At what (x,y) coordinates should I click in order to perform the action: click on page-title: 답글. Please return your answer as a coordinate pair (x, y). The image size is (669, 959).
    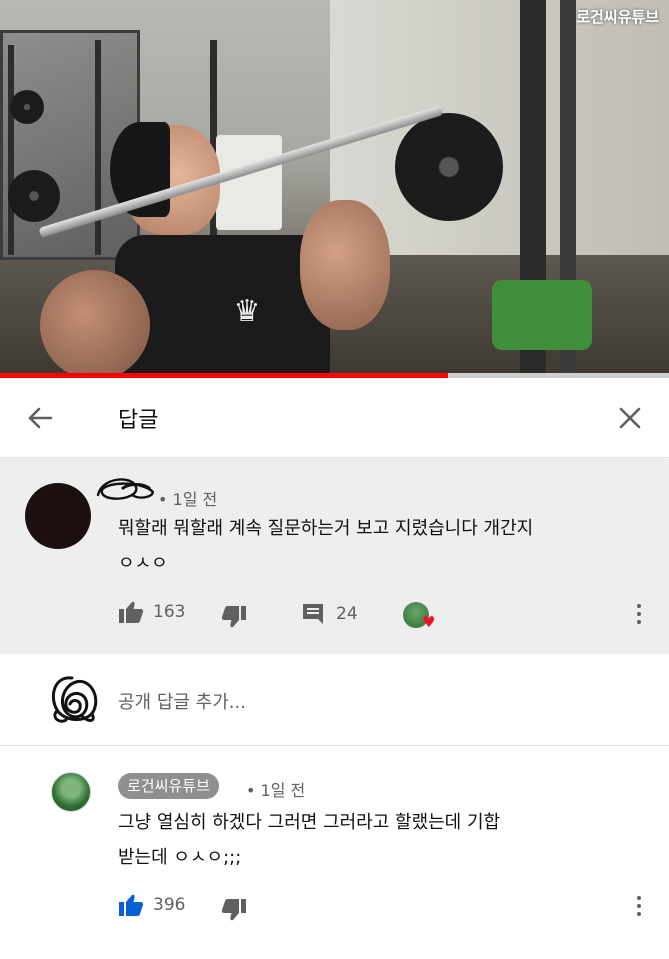
    Looking at the image, I should click on (138, 420).